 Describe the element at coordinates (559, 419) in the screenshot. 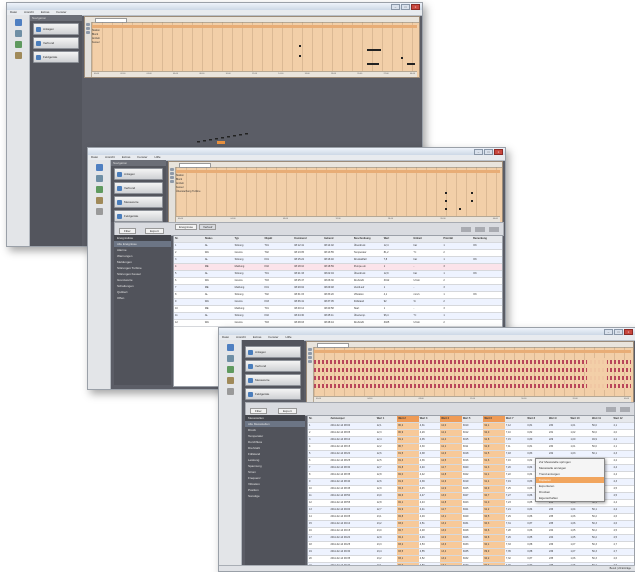

I see `column-header: Wert 9` at that location.